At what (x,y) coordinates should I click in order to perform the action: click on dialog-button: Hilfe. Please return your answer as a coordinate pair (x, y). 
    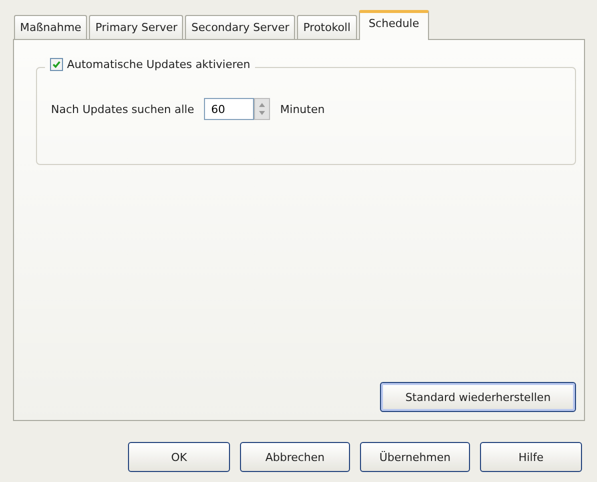
    Looking at the image, I should click on (531, 457).